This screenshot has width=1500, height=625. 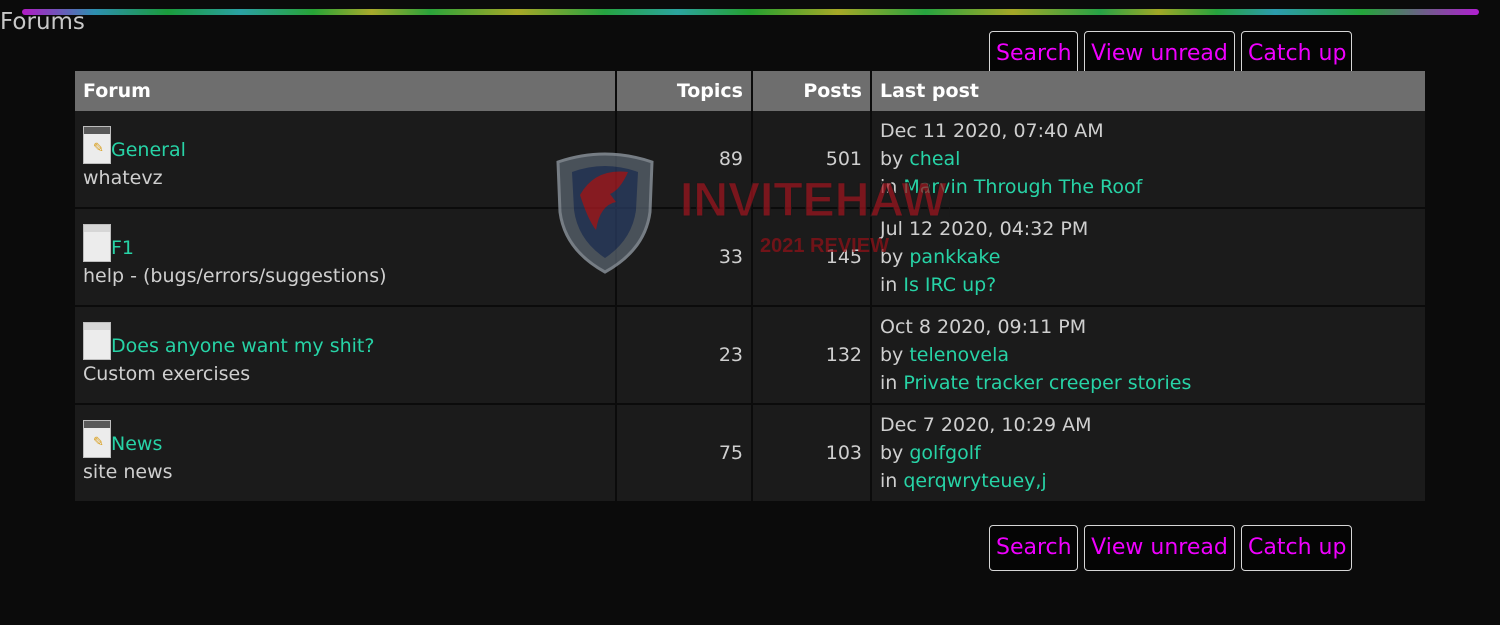 I want to click on forum-description: site news, so click(x=128, y=472).